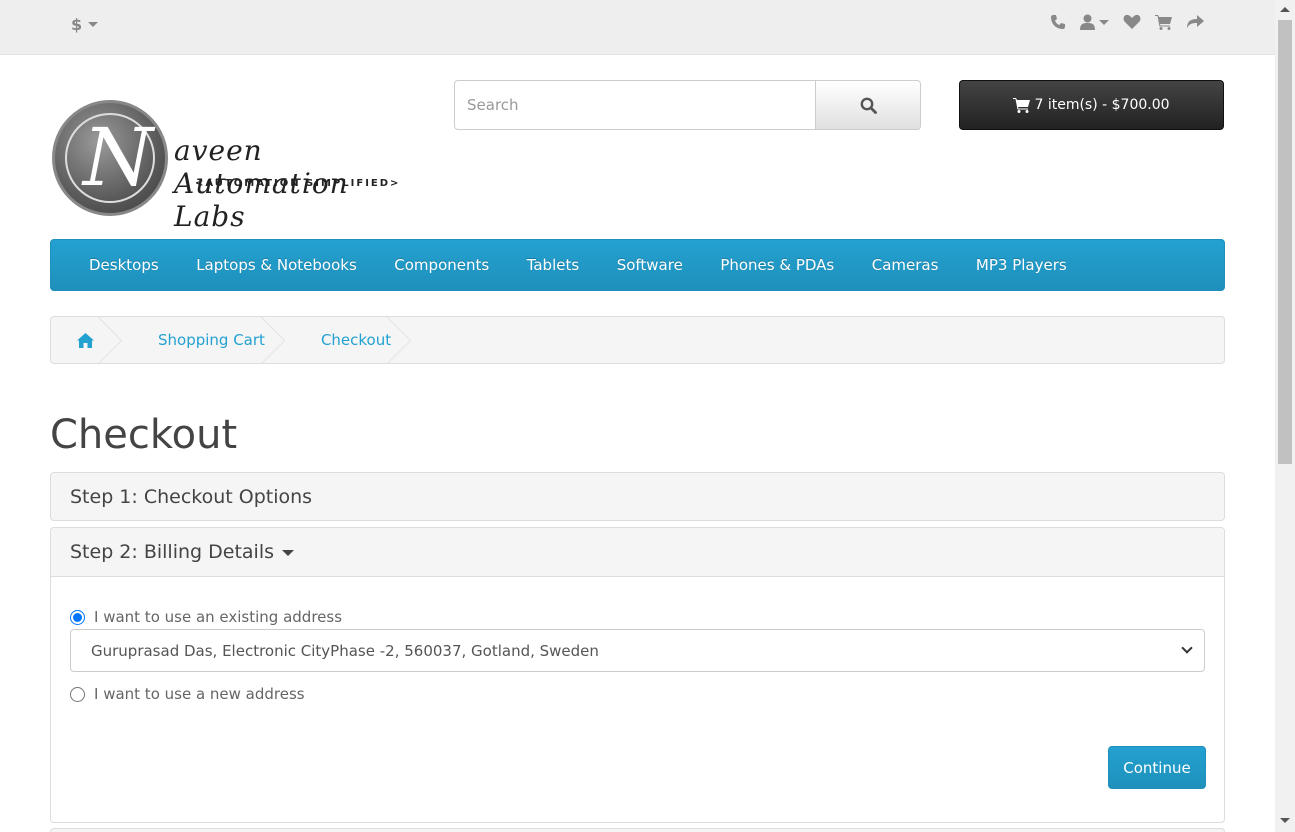  What do you see at coordinates (172, 552) in the screenshot?
I see `step2-title: Step 2: Billing Details` at bounding box center [172, 552].